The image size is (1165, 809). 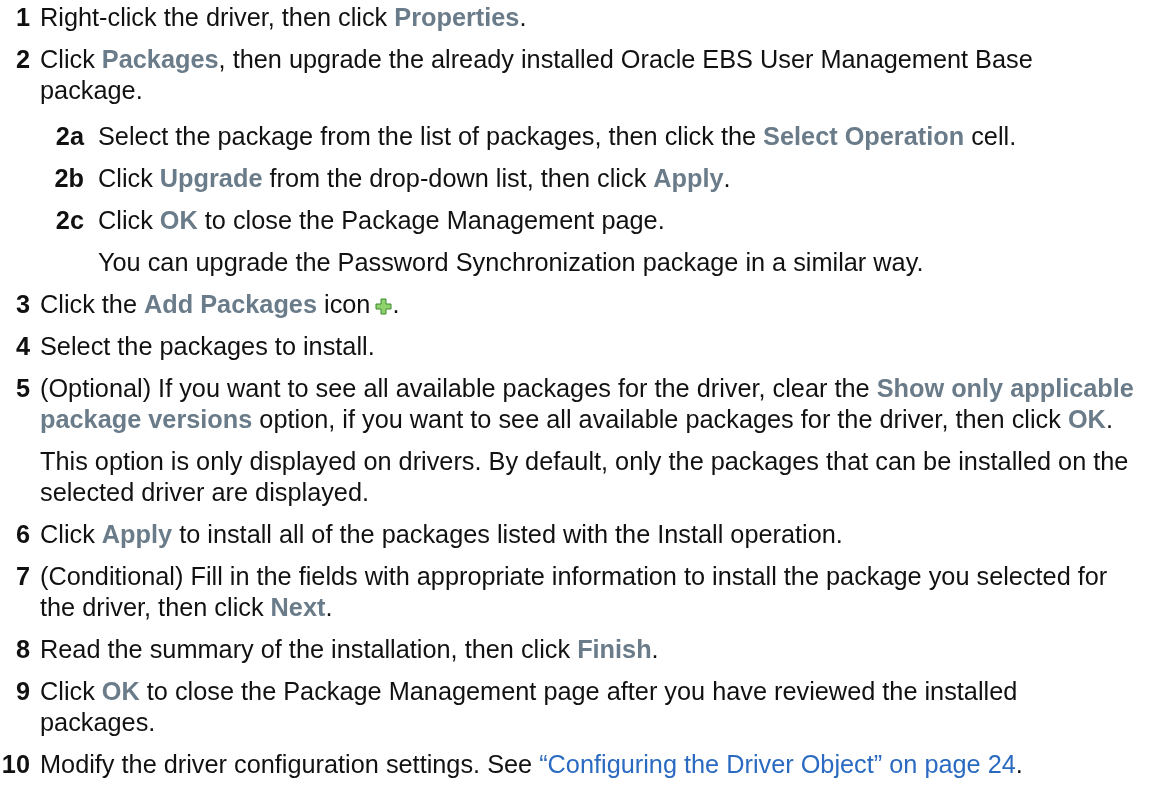 I want to click on step-text: Click Upgrade from the drop-down list, then click Apply., so click(x=415, y=178).